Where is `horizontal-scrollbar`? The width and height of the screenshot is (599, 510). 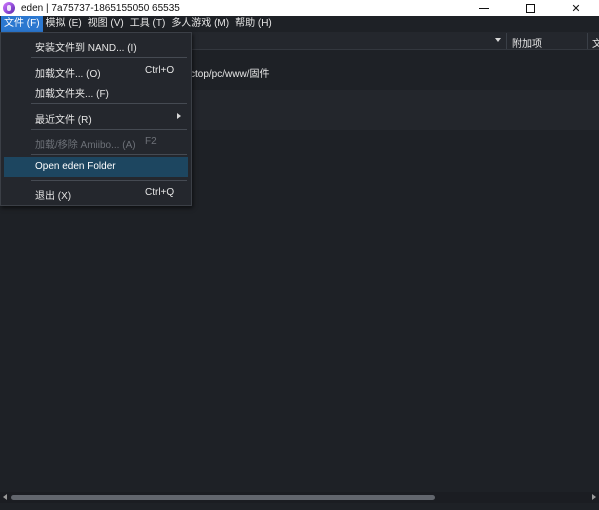
horizontal-scrollbar is located at coordinates (299, 497).